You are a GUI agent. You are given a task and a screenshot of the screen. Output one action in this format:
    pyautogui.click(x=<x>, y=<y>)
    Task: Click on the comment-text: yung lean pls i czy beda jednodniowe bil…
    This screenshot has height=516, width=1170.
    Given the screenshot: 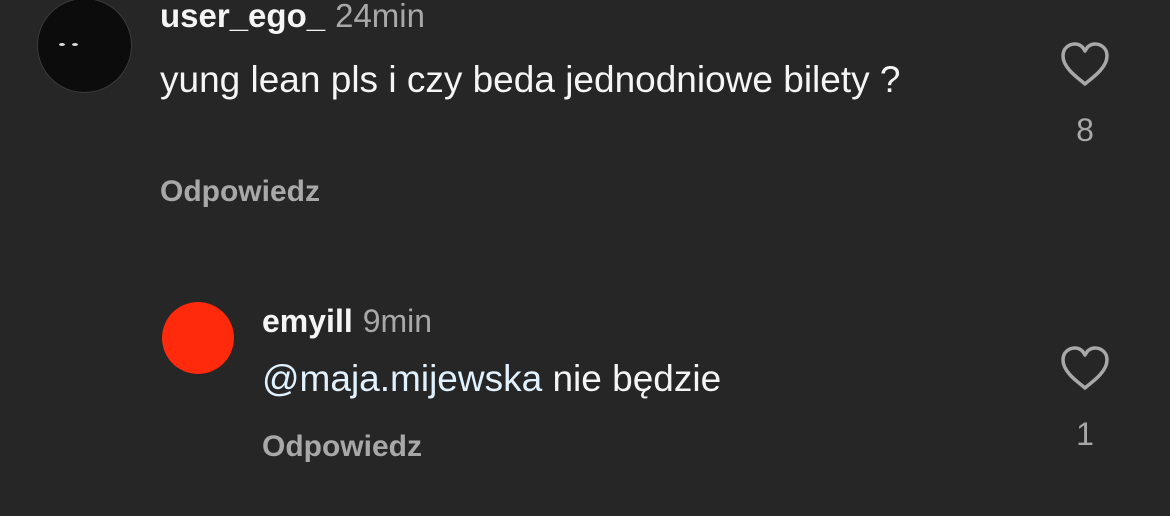 What is the action you would take?
    pyautogui.click(x=530, y=79)
    